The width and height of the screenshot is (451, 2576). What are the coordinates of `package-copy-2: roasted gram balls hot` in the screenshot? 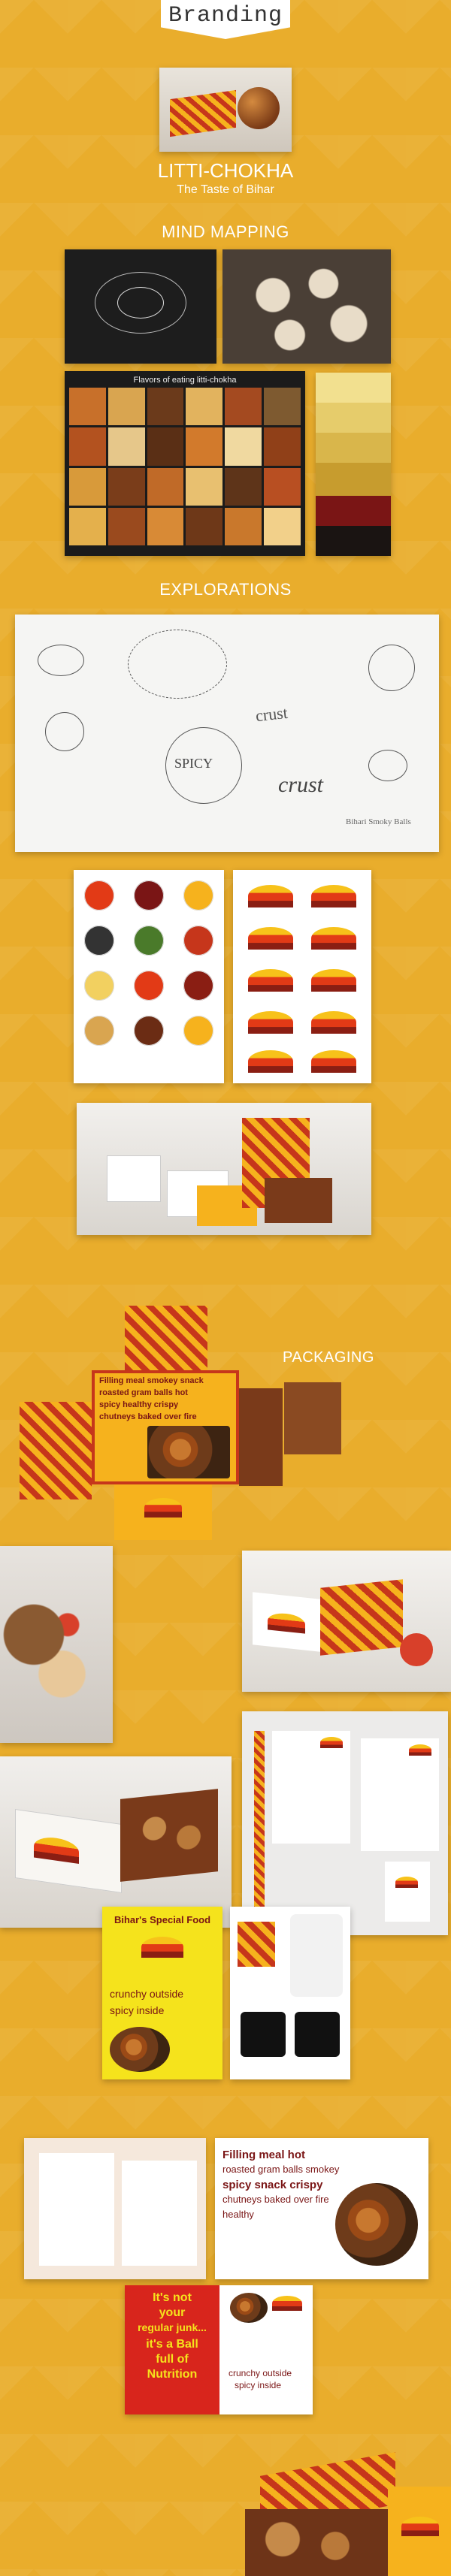 It's located at (143, 1392).